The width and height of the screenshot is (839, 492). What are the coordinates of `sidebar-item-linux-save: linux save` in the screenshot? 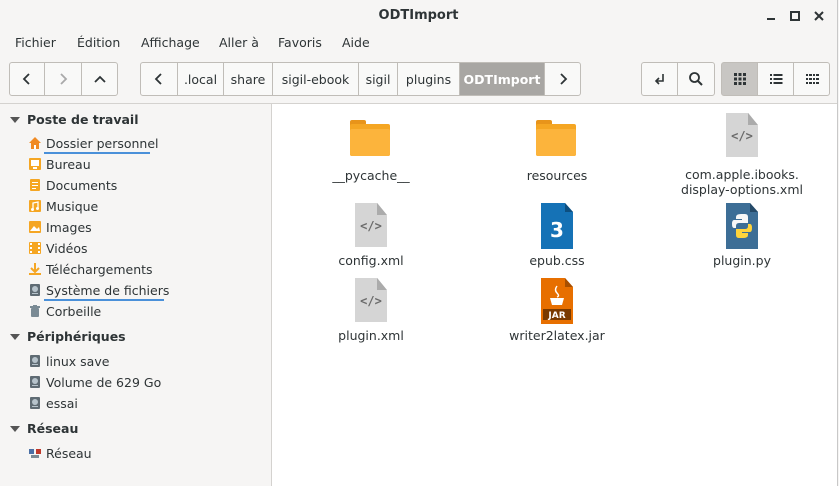 It's located at (68, 361).